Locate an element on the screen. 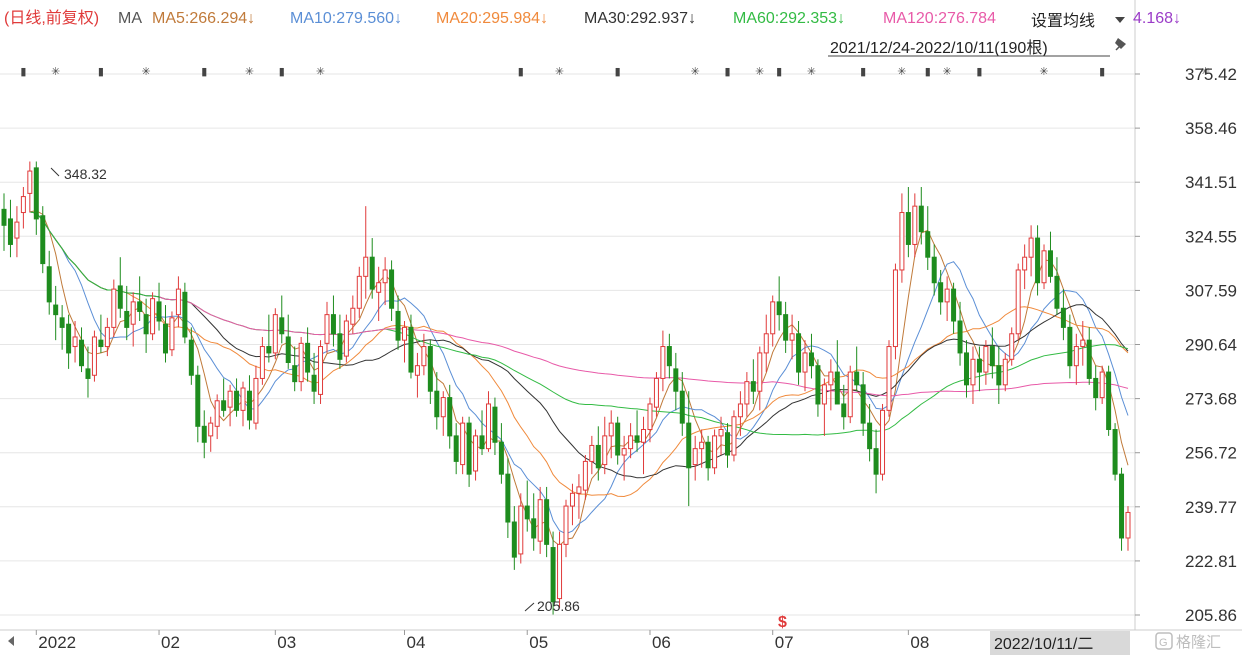  current-date-label: 2022/10/11/二 is located at coordinates (1043, 644).